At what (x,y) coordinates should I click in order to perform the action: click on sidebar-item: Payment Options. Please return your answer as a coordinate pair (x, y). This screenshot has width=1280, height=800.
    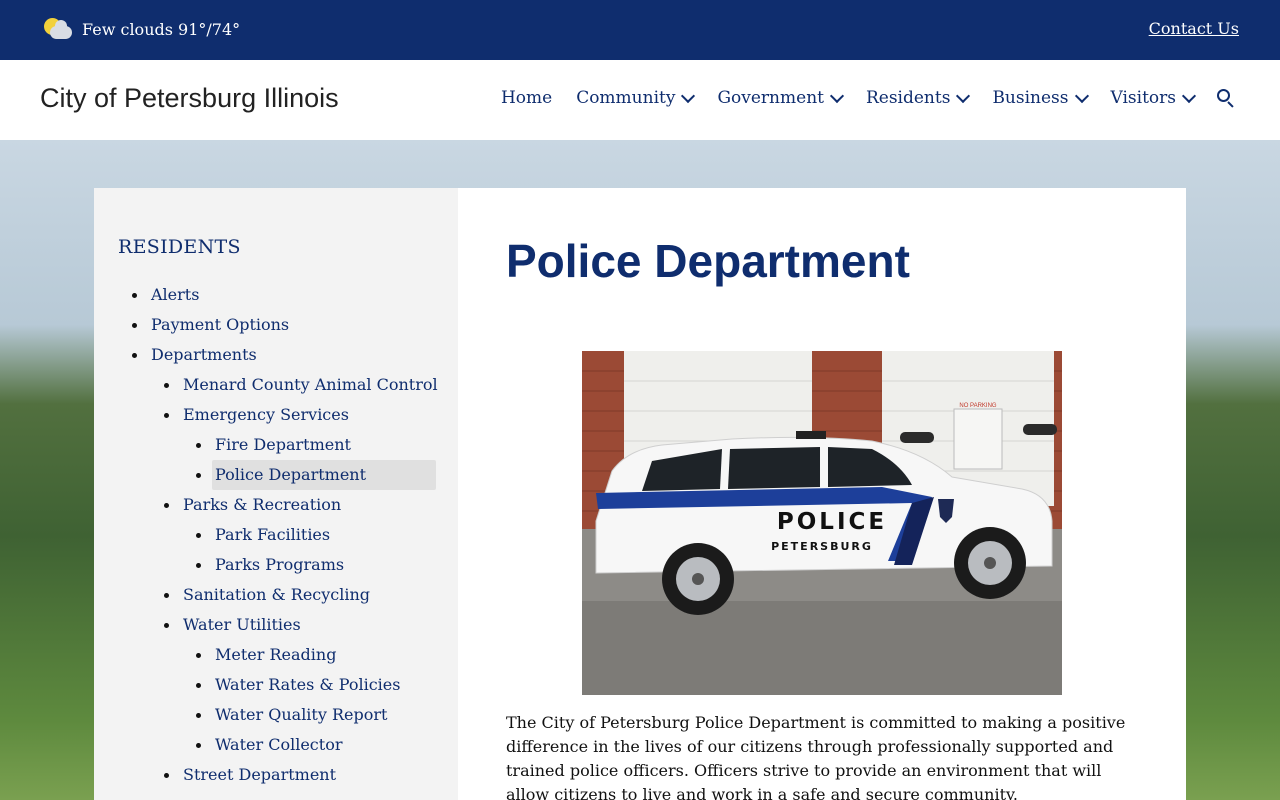
    Looking at the image, I should click on (276, 325).